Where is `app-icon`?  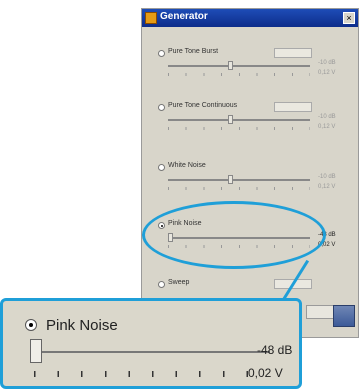 app-icon is located at coordinates (151, 18).